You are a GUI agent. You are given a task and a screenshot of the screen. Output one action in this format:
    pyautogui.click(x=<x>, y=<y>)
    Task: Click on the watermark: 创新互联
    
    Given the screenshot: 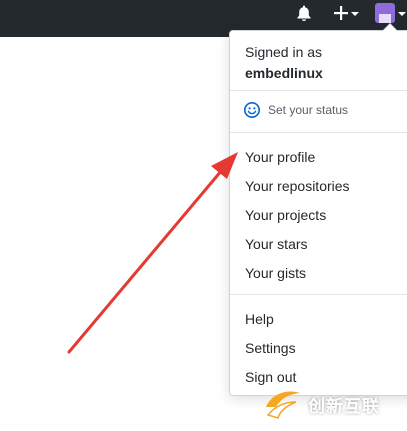 What is the action you would take?
    pyautogui.click(x=321, y=404)
    